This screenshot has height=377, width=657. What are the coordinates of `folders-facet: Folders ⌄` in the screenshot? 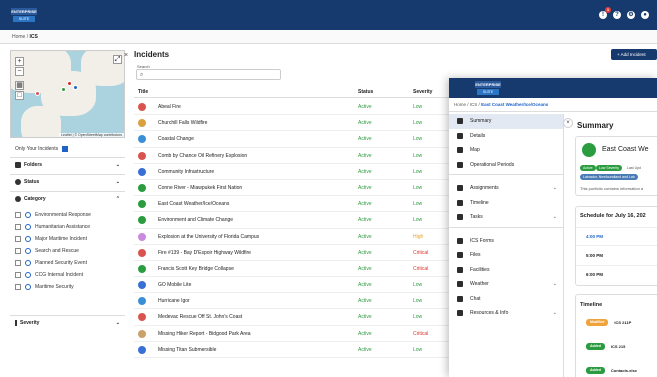 It's located at (67, 164).